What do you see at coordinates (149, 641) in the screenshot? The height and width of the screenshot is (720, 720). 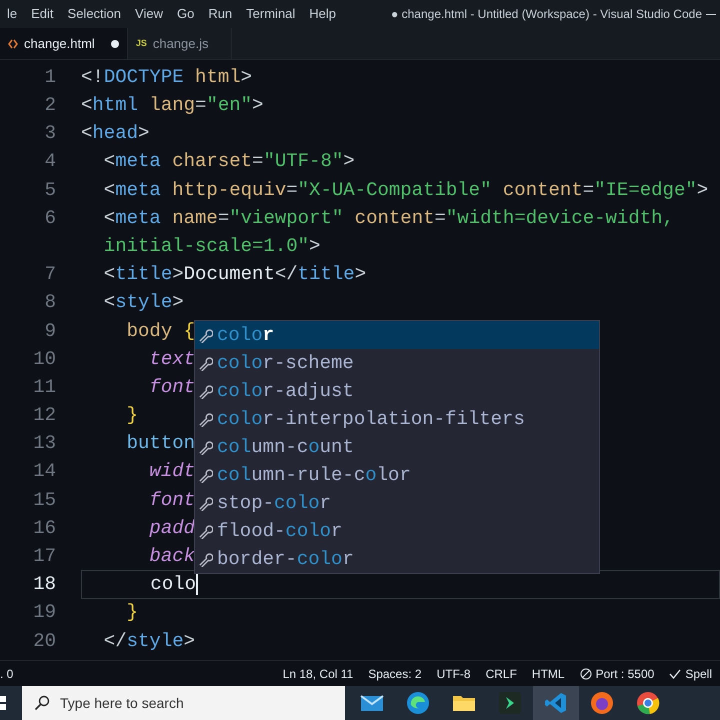 I see `code-line: </style>` at bounding box center [149, 641].